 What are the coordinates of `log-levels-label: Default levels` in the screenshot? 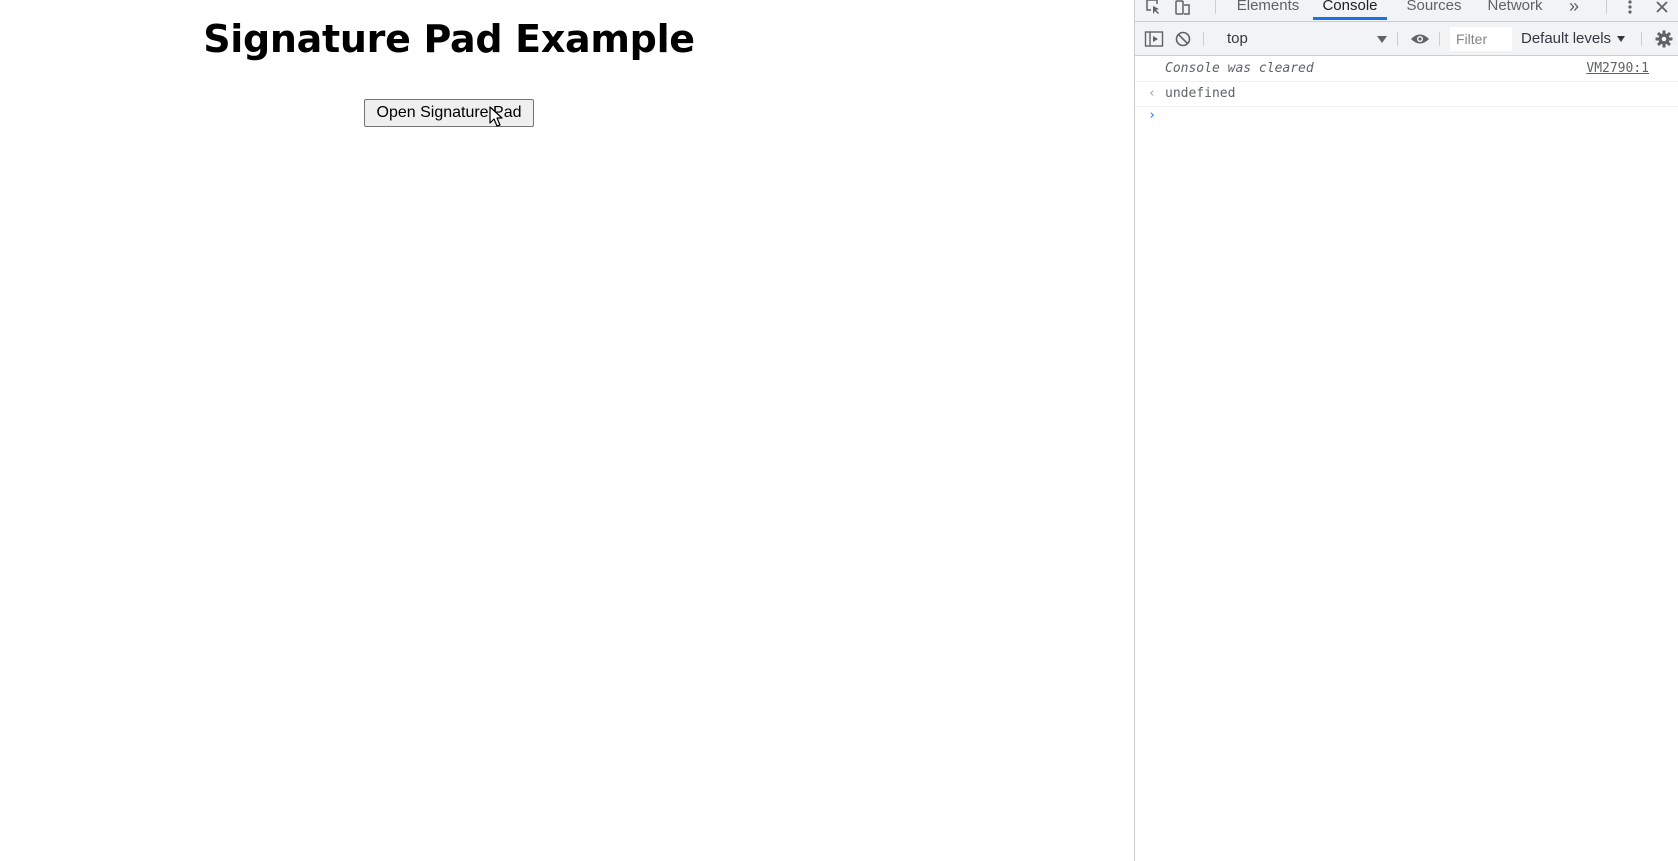 It's located at (1566, 38).